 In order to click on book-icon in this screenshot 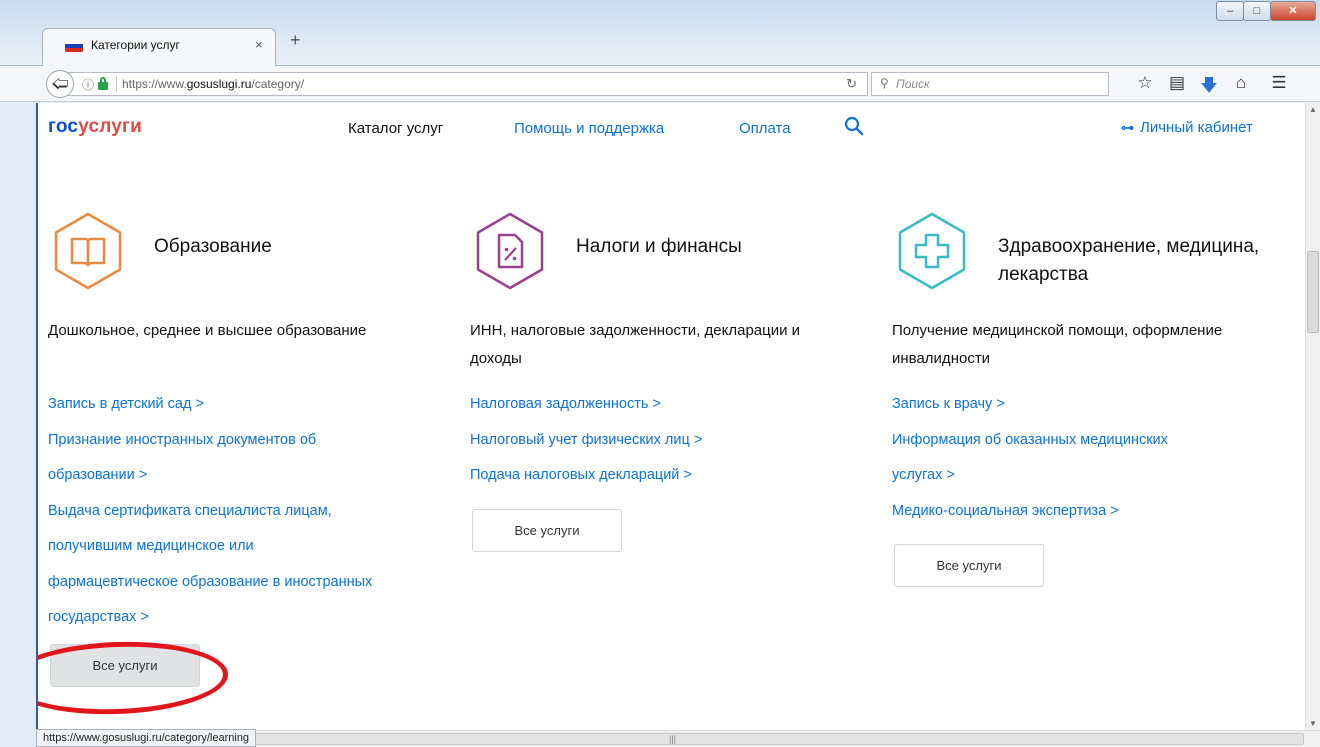, I will do `click(88, 251)`.